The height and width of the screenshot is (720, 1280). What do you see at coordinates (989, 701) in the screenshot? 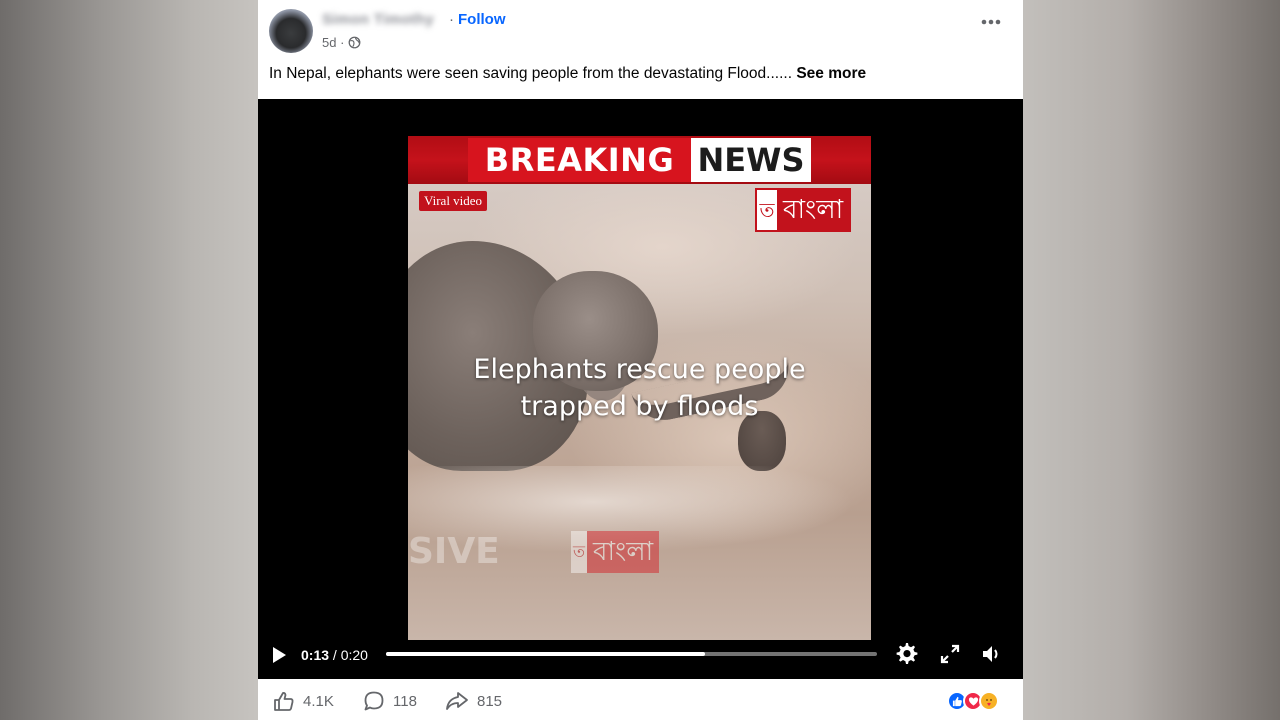
I see `care-reaction-icon` at bounding box center [989, 701].